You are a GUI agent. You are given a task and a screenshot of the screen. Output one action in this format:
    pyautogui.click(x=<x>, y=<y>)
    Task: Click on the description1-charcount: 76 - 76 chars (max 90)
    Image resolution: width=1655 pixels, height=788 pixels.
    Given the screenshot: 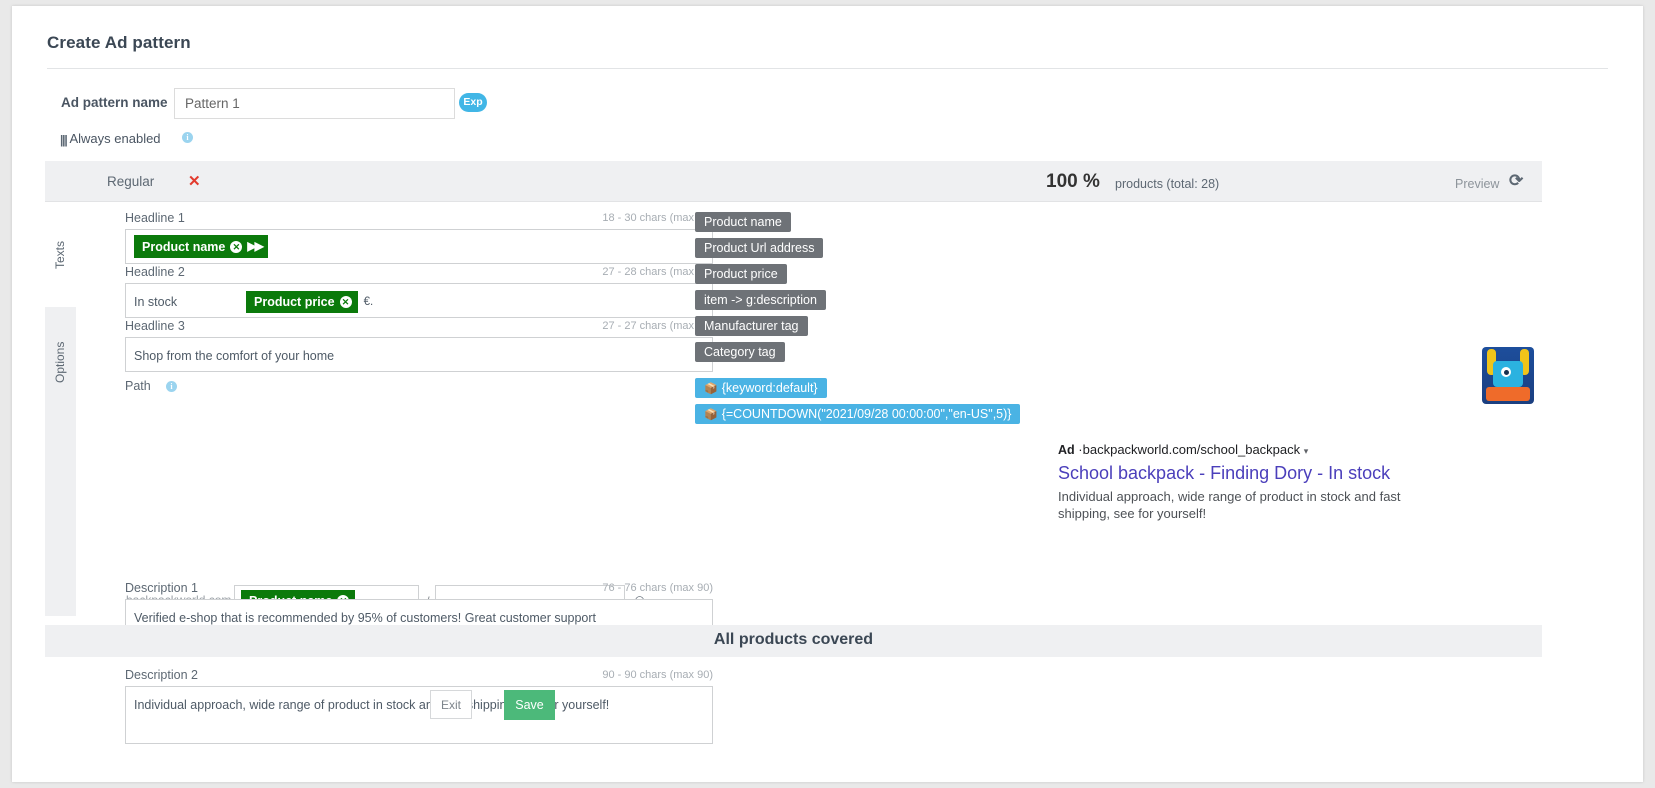 What is the action you would take?
    pyautogui.click(x=657, y=588)
    